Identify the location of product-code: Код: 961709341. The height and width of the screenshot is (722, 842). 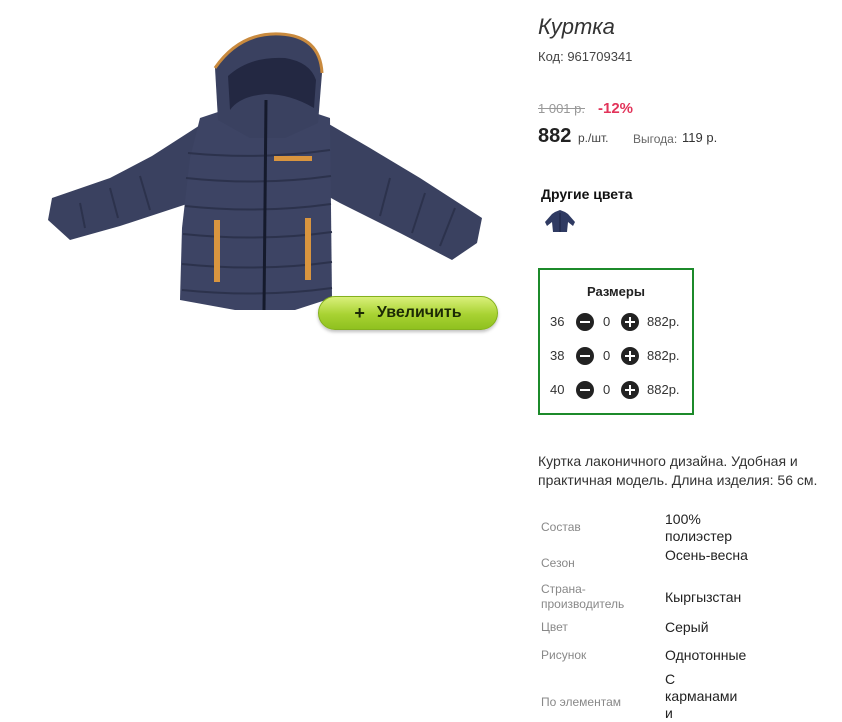
(585, 56).